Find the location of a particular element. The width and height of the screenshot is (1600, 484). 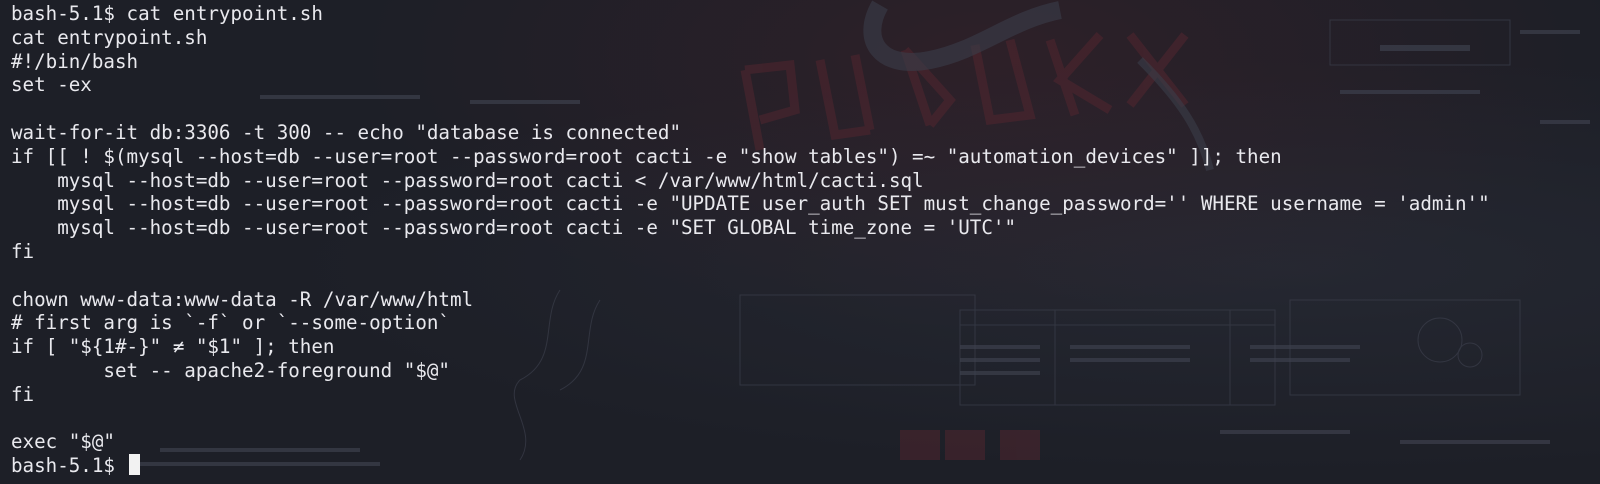

terminal-line: cat entrypoint.sh is located at coordinates (109, 37).